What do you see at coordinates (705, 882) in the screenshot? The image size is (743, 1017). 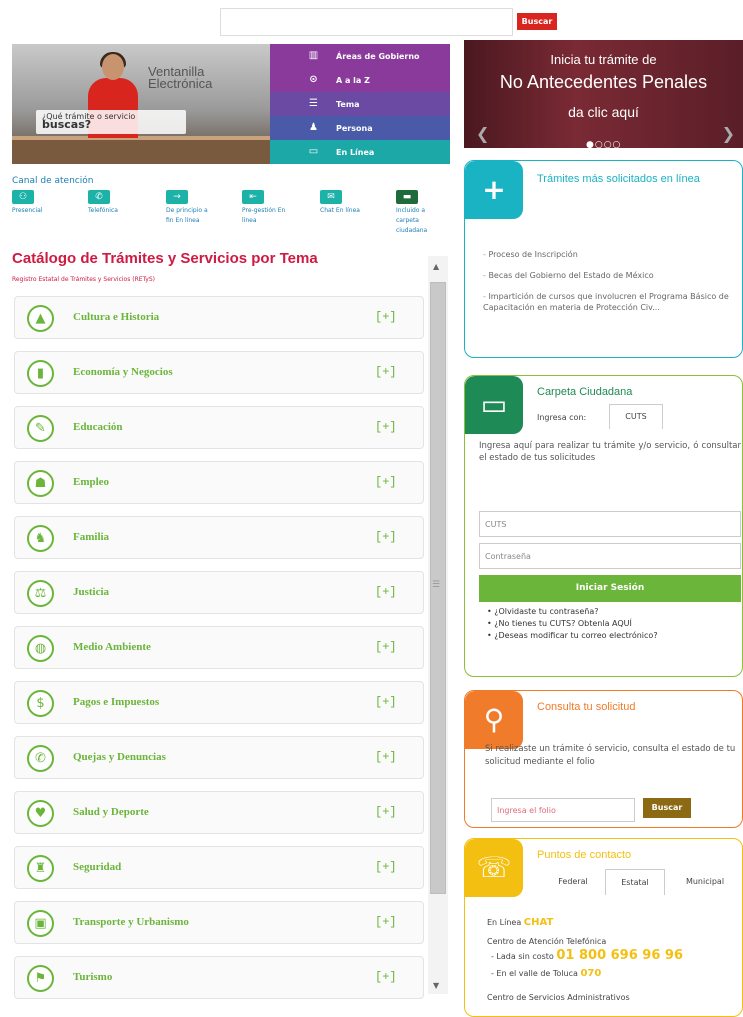 I see `tab-municipal: Municipal` at bounding box center [705, 882].